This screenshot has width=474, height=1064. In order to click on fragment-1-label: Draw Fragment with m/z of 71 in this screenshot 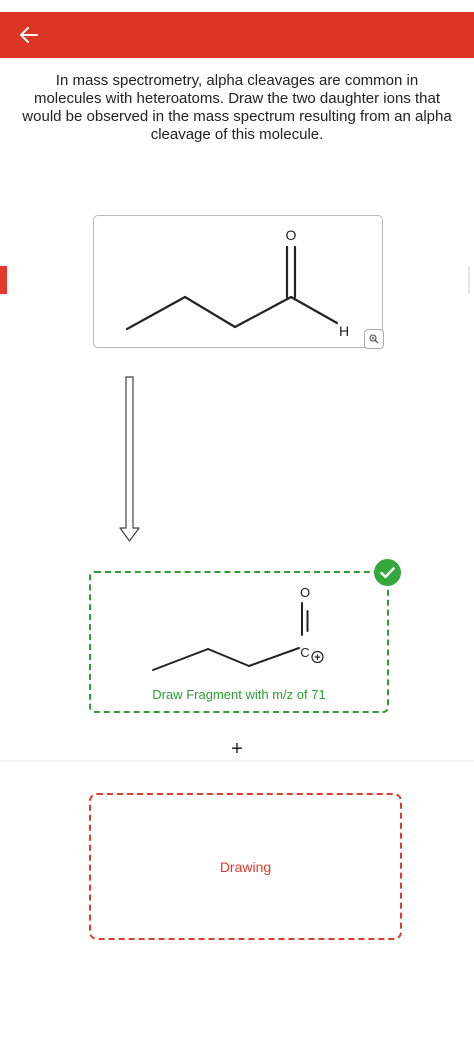, I will do `click(239, 694)`.